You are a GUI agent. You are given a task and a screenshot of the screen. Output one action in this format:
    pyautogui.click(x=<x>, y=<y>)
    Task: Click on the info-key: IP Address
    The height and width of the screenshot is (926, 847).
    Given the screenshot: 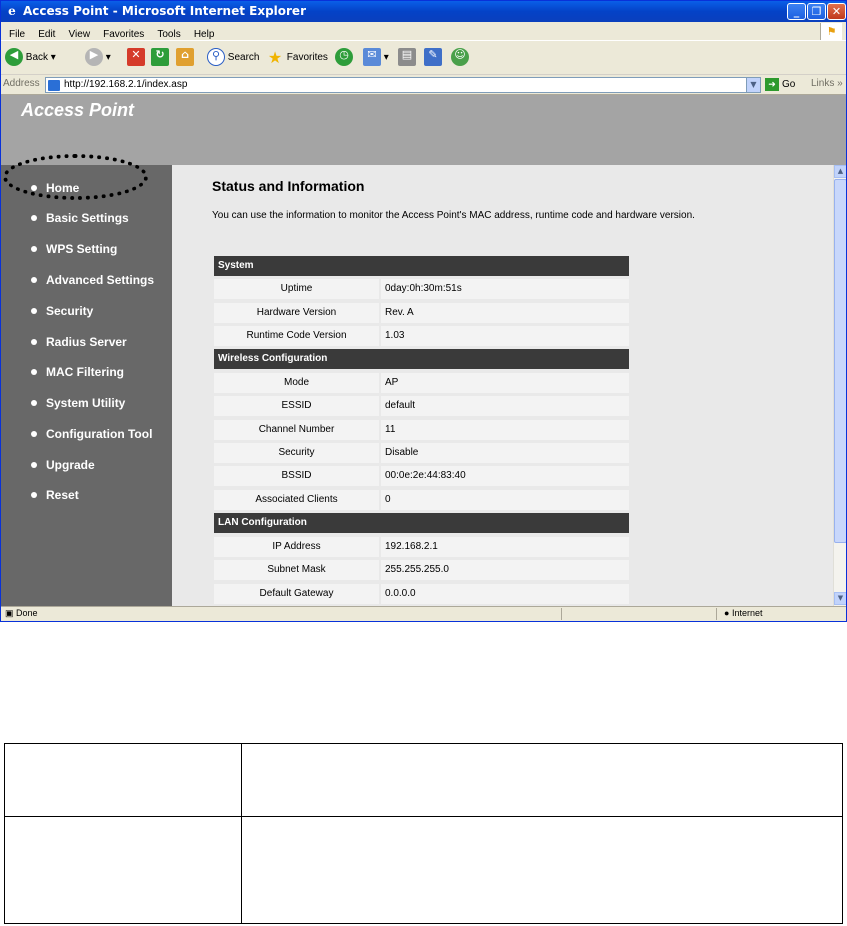 What is the action you would take?
    pyautogui.click(x=296, y=547)
    